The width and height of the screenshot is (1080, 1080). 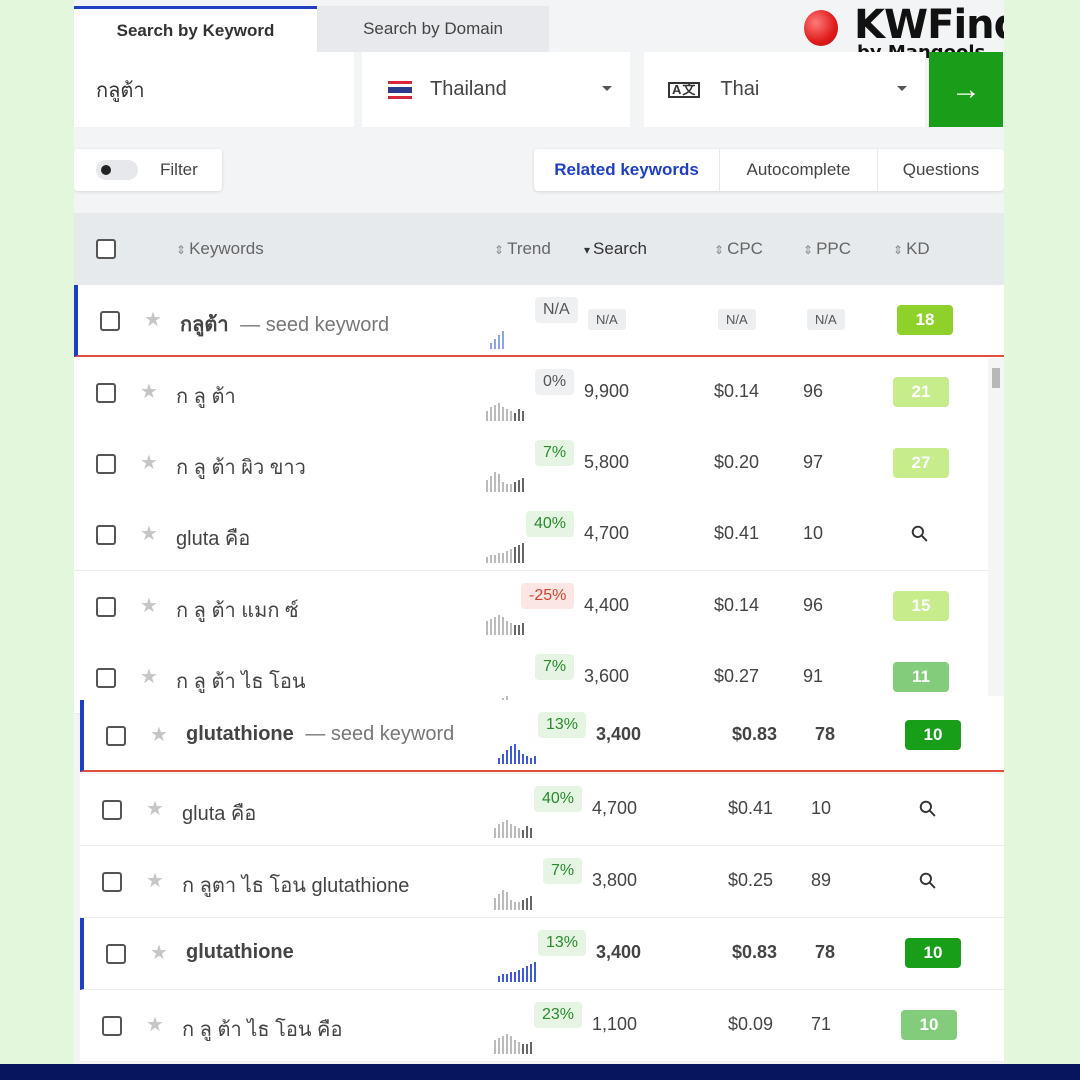 I want to click on language-value: Thai, so click(x=740, y=89).